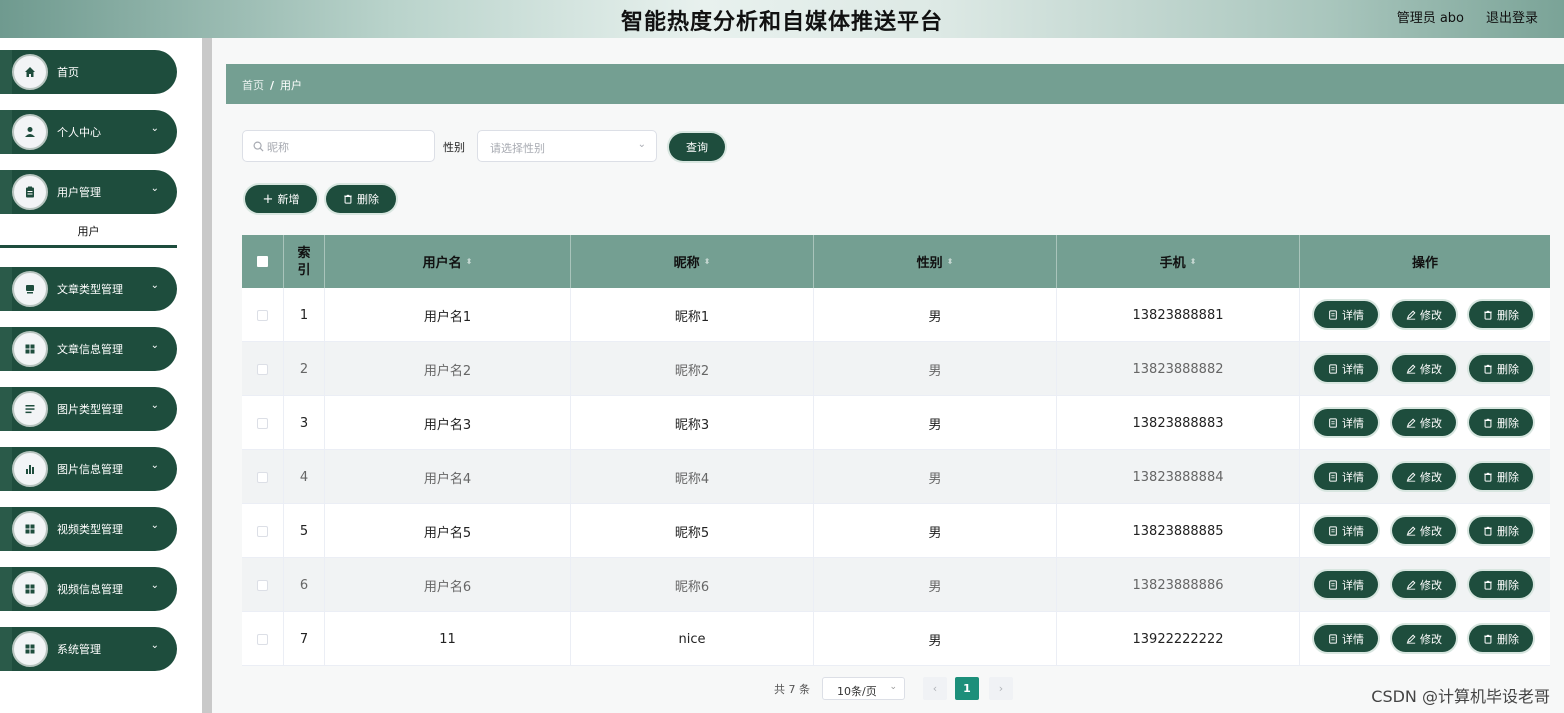 This screenshot has width=1564, height=713. Describe the element at coordinates (88, 469) in the screenshot. I see `sidebar-item-image-info: 图片信息管理 ⌄` at that location.